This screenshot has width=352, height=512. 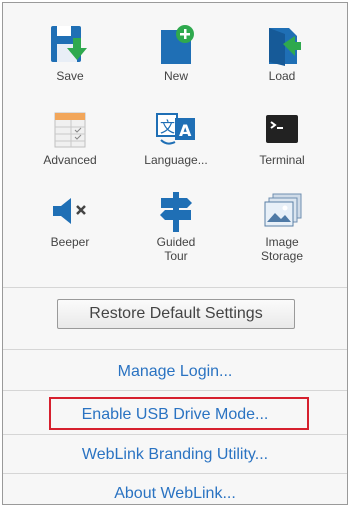 I want to click on guided-tour-tool: Guided Tour, so click(x=176, y=229).